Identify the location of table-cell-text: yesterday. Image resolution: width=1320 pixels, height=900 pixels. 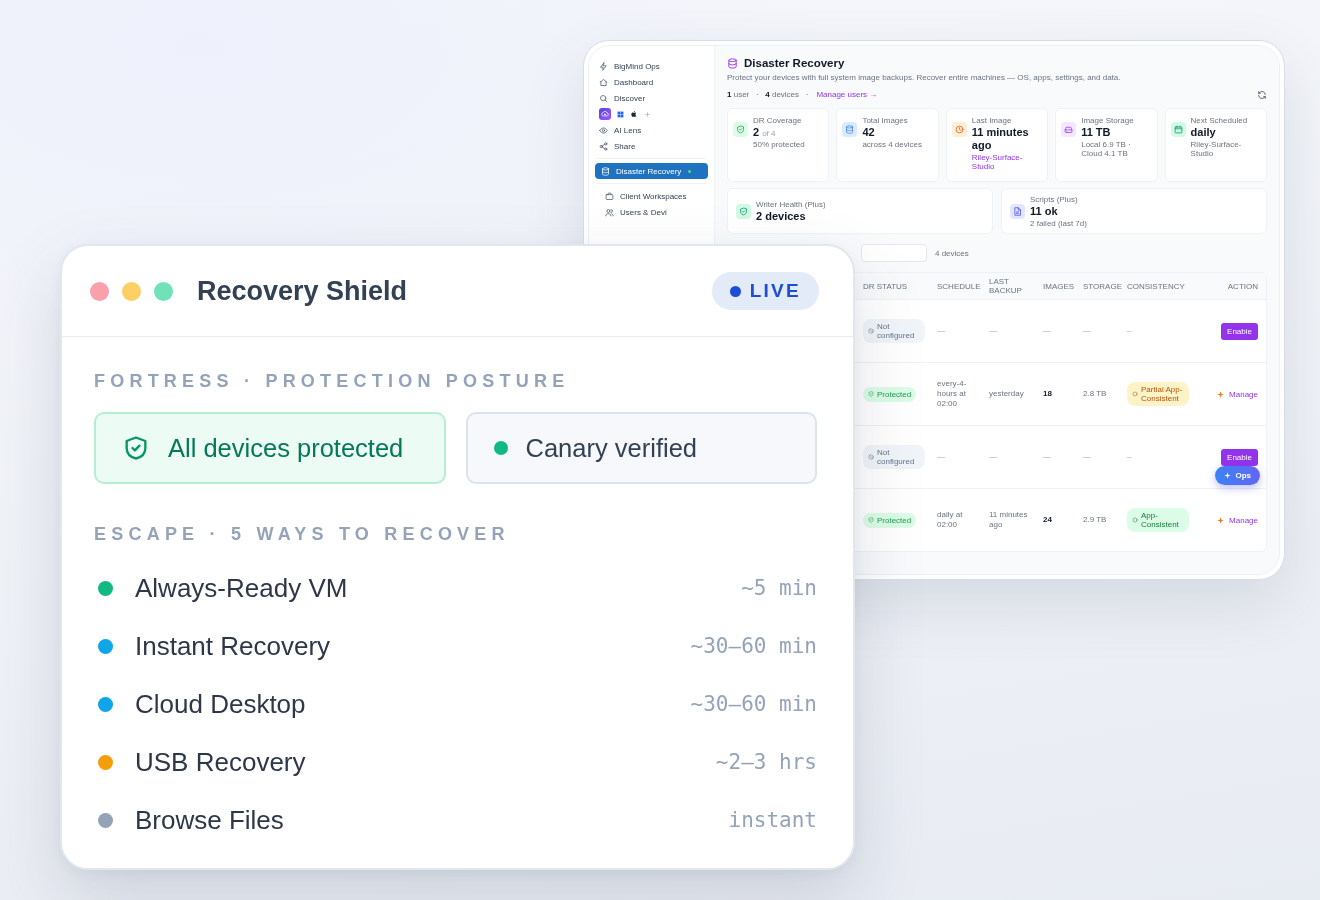
(1006, 394).